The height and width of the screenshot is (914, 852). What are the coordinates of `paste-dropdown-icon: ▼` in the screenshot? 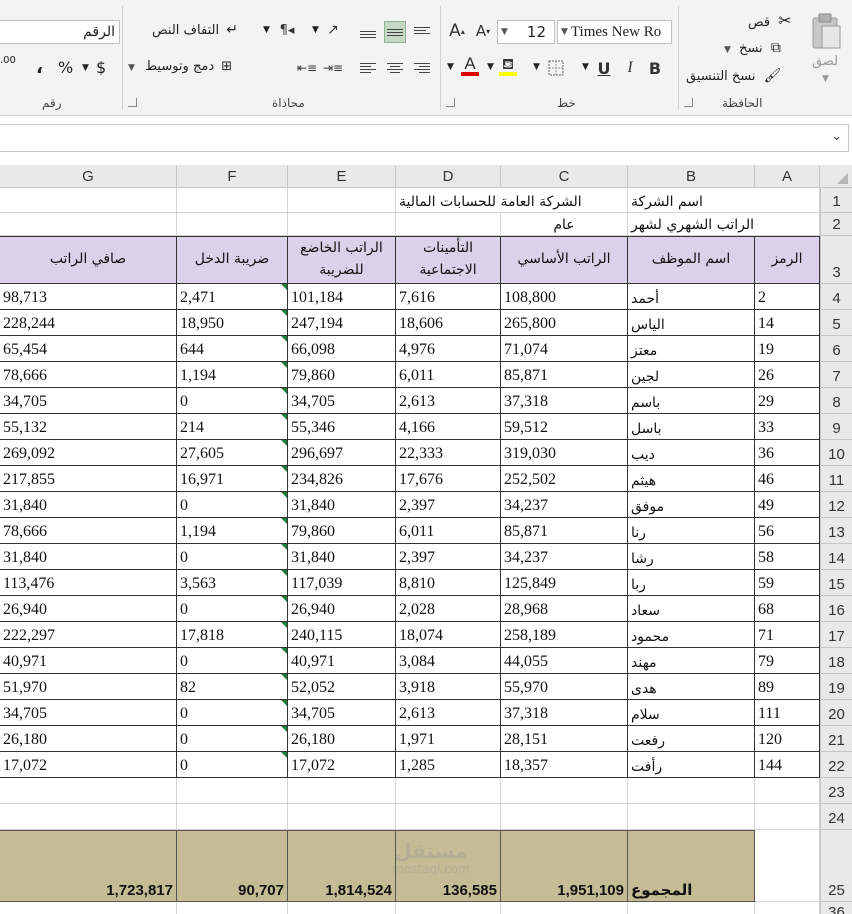 It's located at (825, 79).